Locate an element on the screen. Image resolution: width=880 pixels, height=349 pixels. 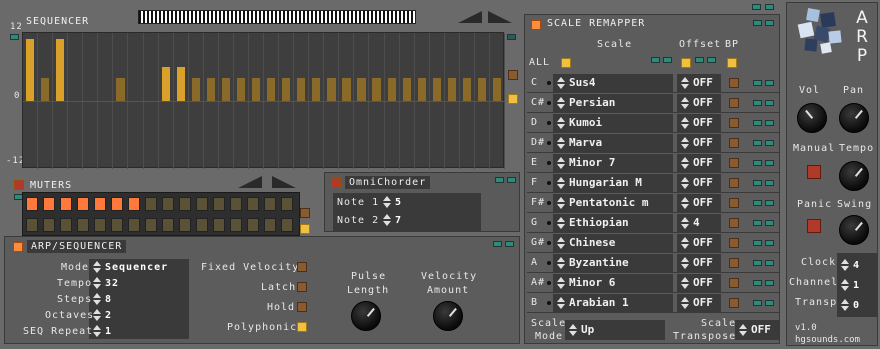
scale-transpose-select: OFF is located at coordinates (757, 330).